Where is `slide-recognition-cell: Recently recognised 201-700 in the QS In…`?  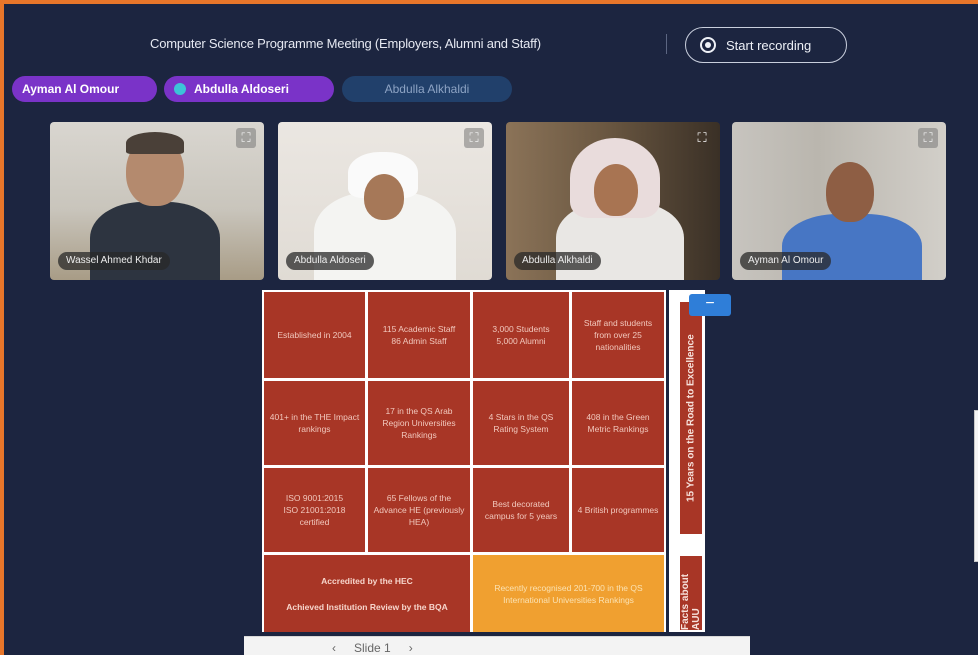 slide-recognition-cell: Recently recognised 201-700 in the QS In… is located at coordinates (568, 593).